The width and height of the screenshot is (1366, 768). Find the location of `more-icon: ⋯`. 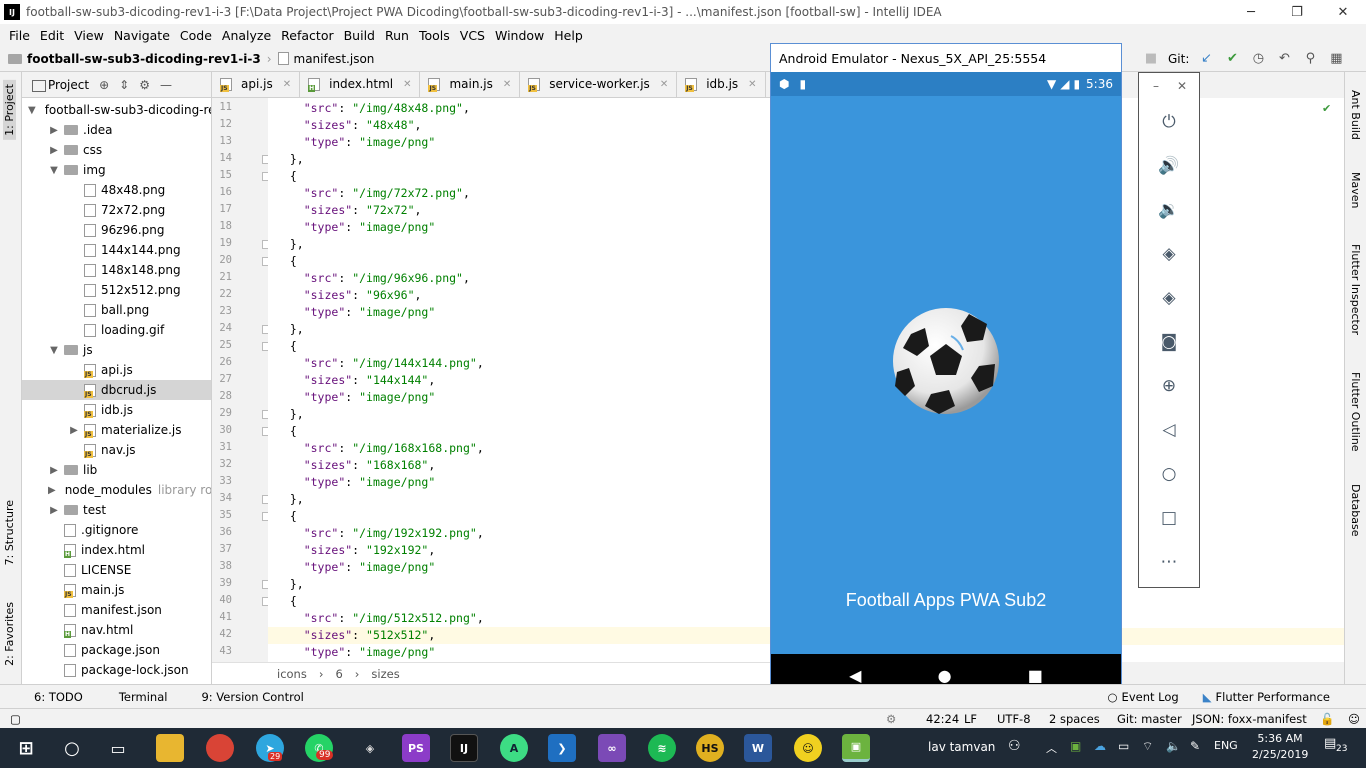

more-icon: ⋯ is located at coordinates (1169, 562).